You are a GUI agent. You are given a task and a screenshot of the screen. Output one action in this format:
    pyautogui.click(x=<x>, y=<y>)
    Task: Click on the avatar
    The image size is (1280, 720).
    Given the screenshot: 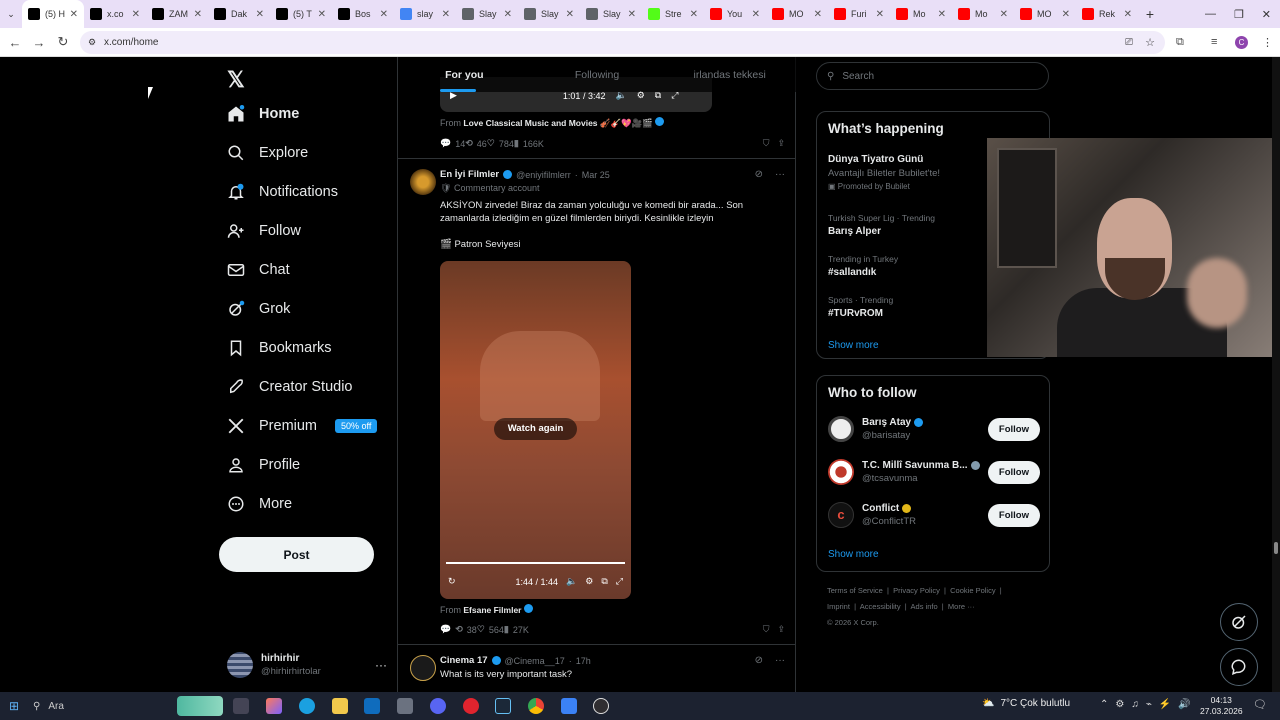 What is the action you would take?
    pyautogui.click(x=423, y=182)
    